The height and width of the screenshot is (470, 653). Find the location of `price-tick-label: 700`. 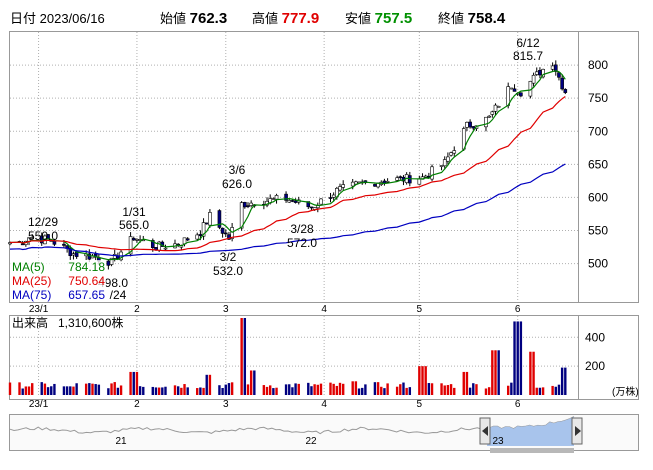

price-tick-label: 700 is located at coordinates (598, 131).